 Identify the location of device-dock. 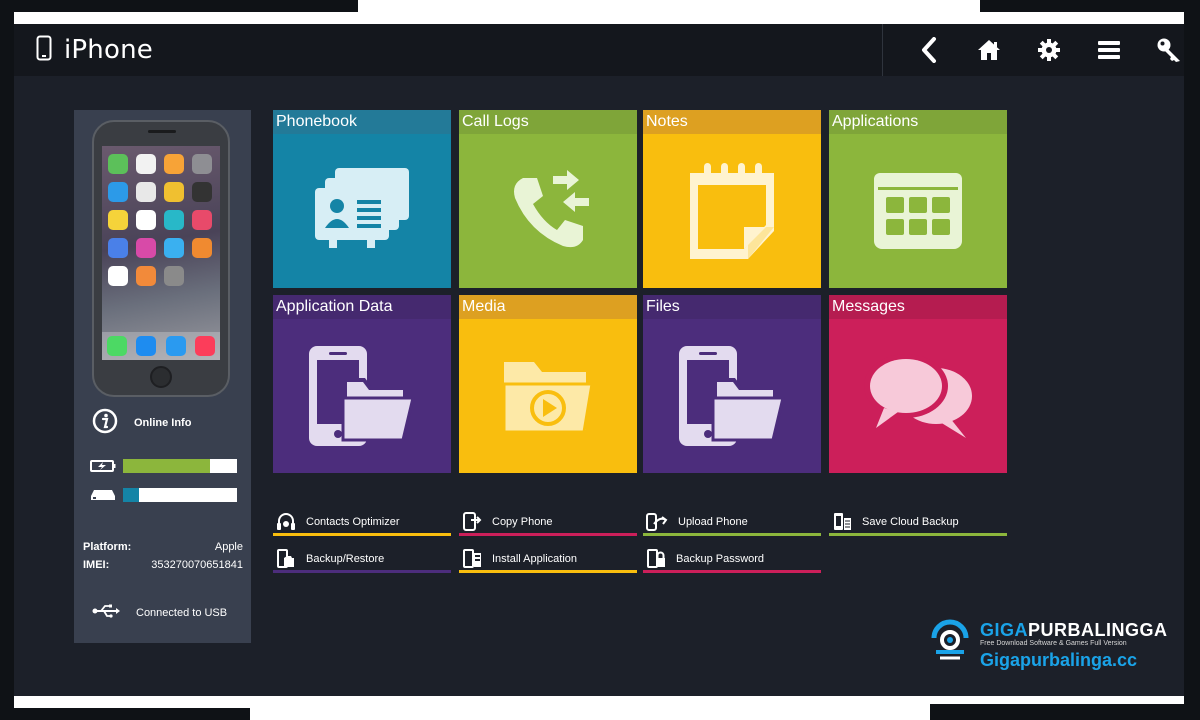
(161, 346).